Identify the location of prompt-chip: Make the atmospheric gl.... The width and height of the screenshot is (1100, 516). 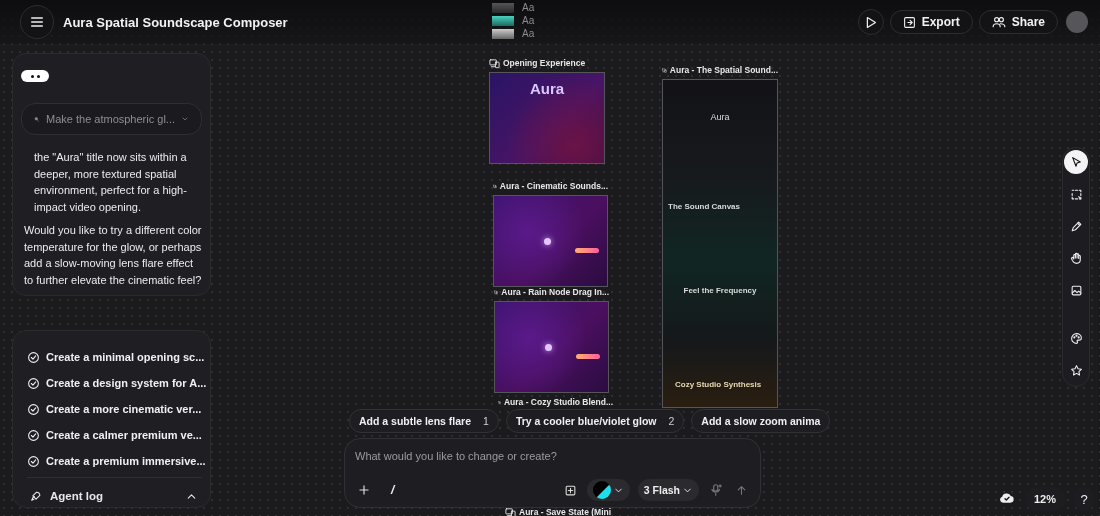
(111, 119).